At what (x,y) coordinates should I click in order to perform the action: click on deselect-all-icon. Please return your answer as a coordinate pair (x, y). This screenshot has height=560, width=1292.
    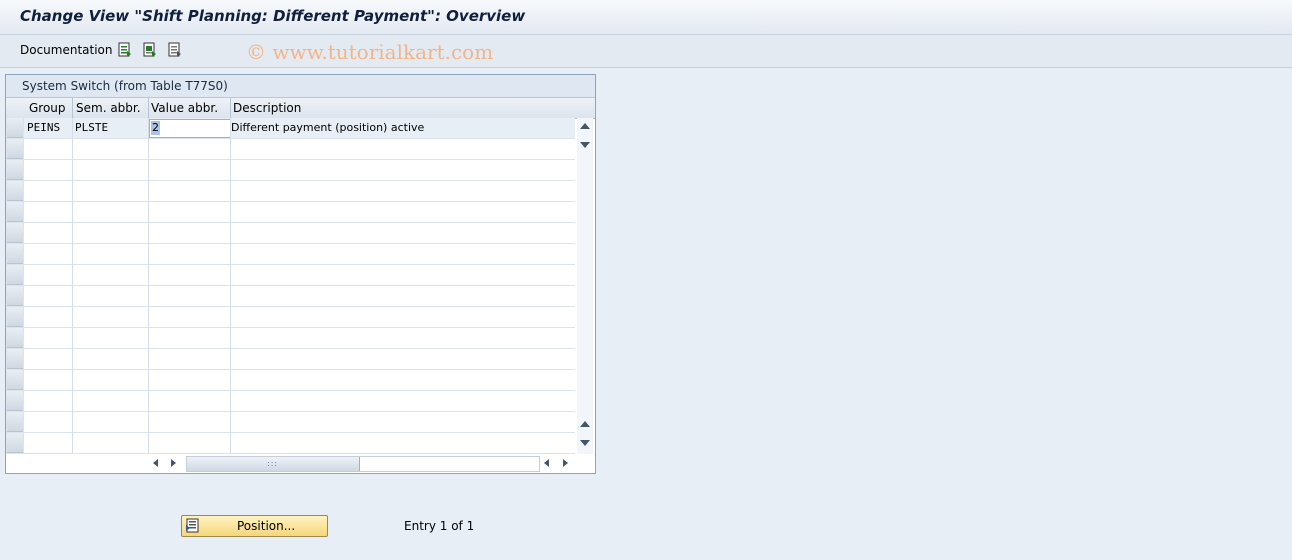
    Looking at the image, I should click on (175, 50).